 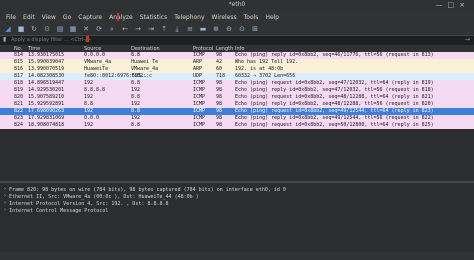 I want to click on forward-icon: →, so click(x=138, y=29).